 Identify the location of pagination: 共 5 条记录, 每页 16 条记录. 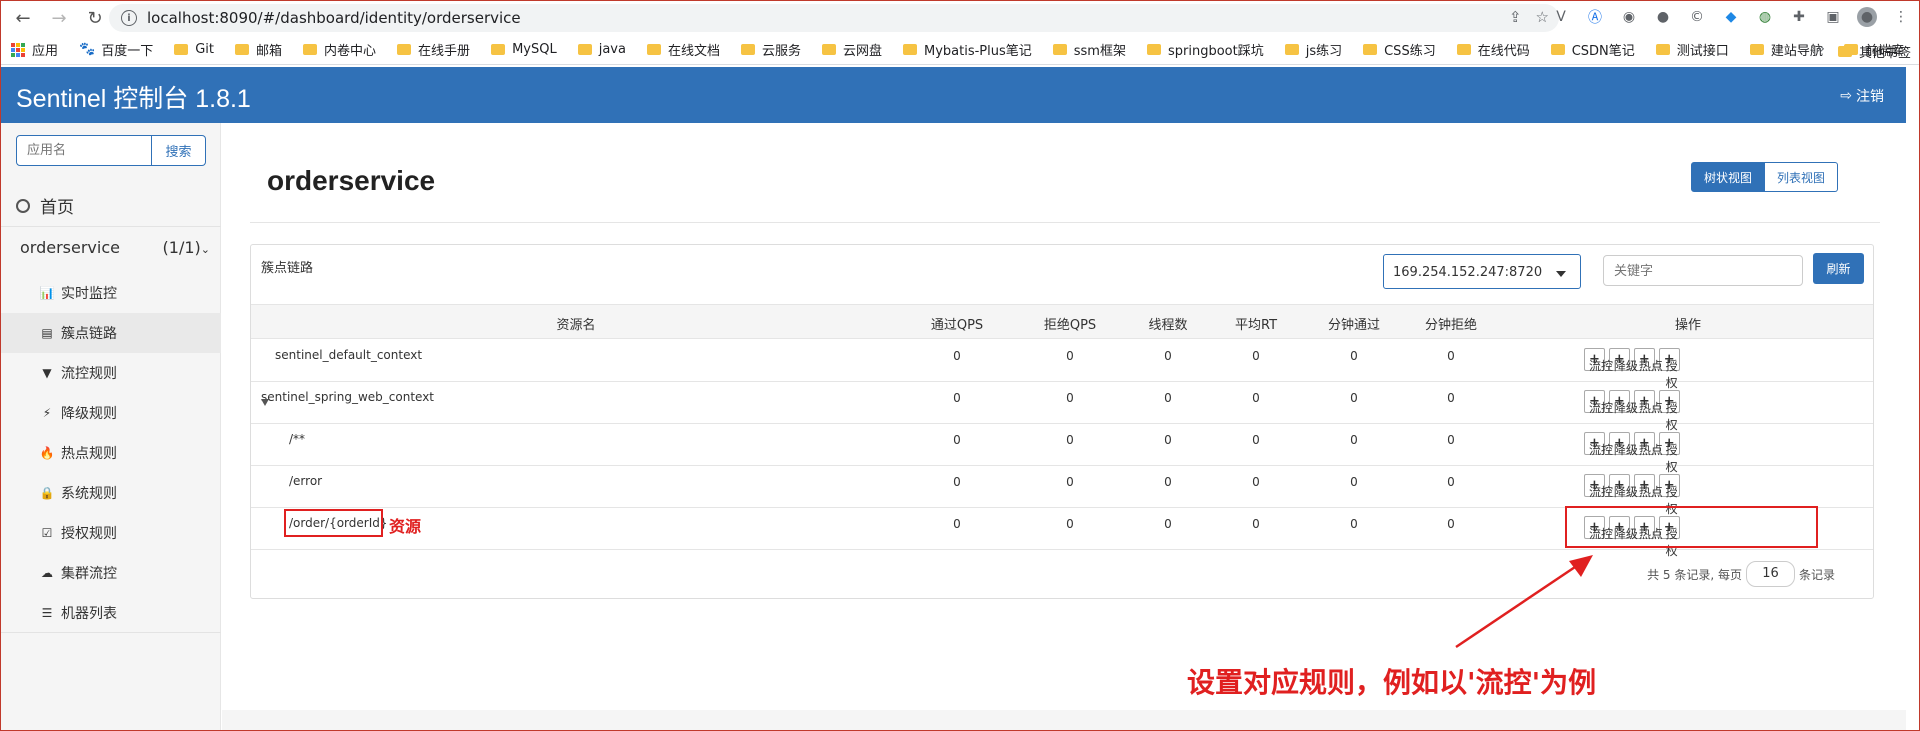
(1741, 574).